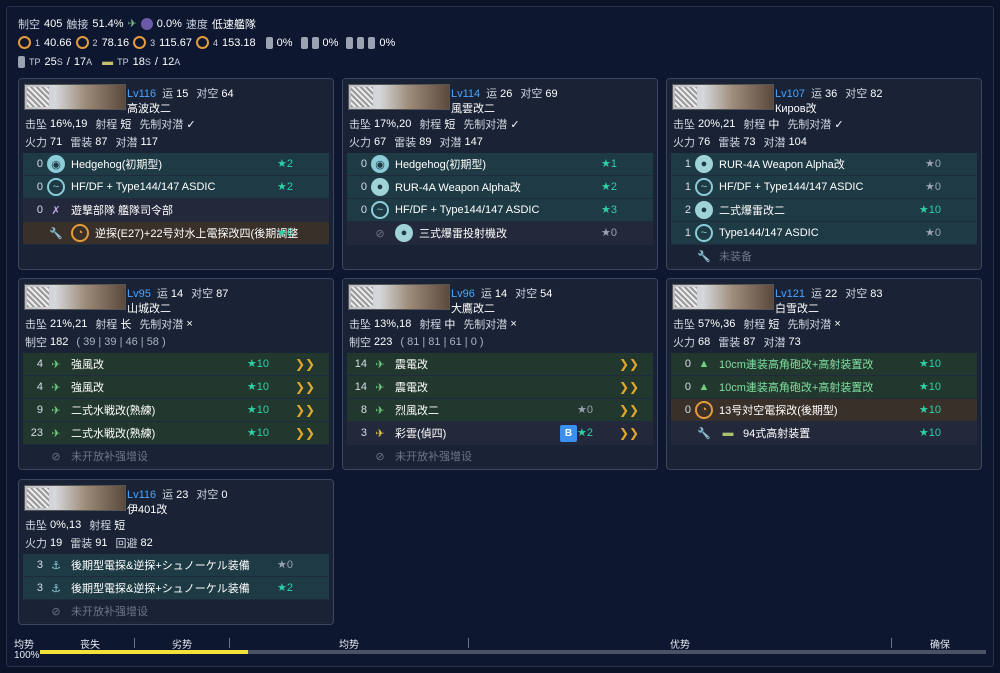 The image size is (1000, 673). Describe the element at coordinates (411, 388) in the screenshot. I see `equipment-name: 震電改` at that location.